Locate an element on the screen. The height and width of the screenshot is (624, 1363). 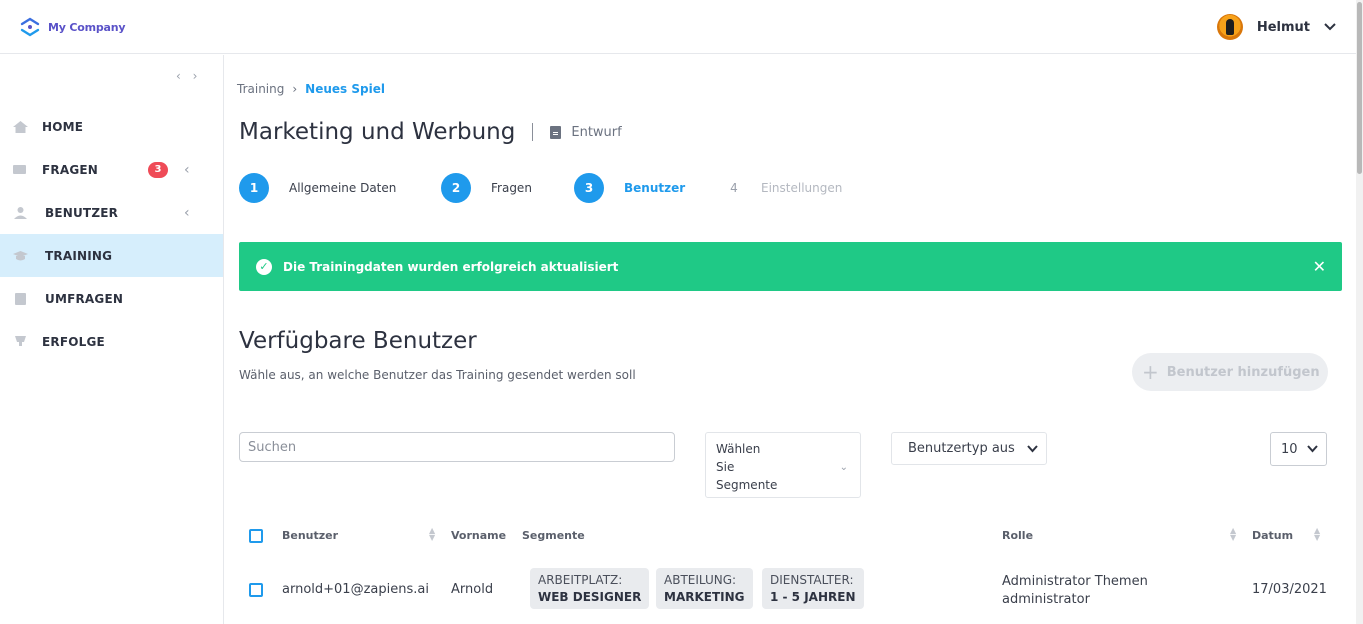
sidebar-item-training: TRAINING is located at coordinates (111, 255).